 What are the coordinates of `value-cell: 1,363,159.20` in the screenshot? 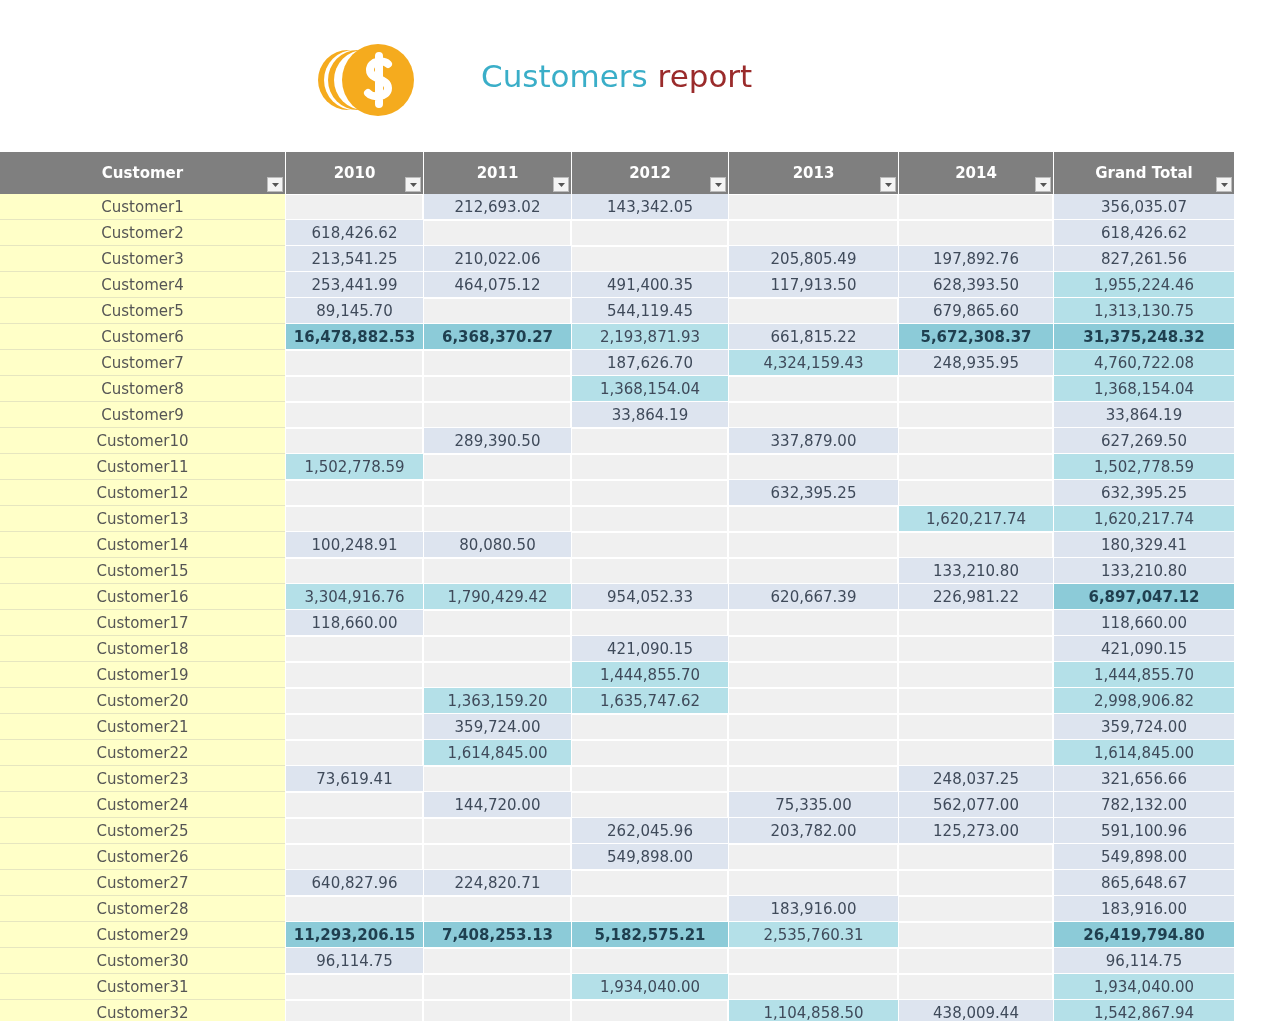 It's located at (497, 701).